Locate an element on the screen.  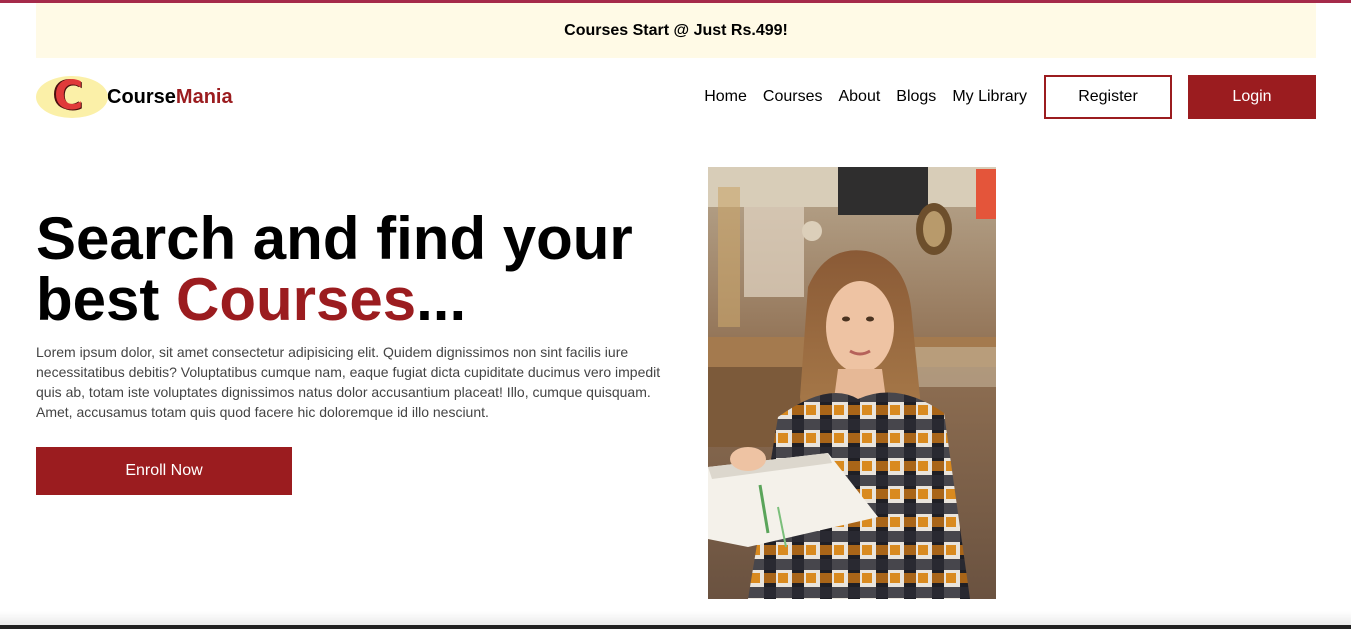
announcement-text: Courses Start @ Just Rs.499! is located at coordinates (676, 30).